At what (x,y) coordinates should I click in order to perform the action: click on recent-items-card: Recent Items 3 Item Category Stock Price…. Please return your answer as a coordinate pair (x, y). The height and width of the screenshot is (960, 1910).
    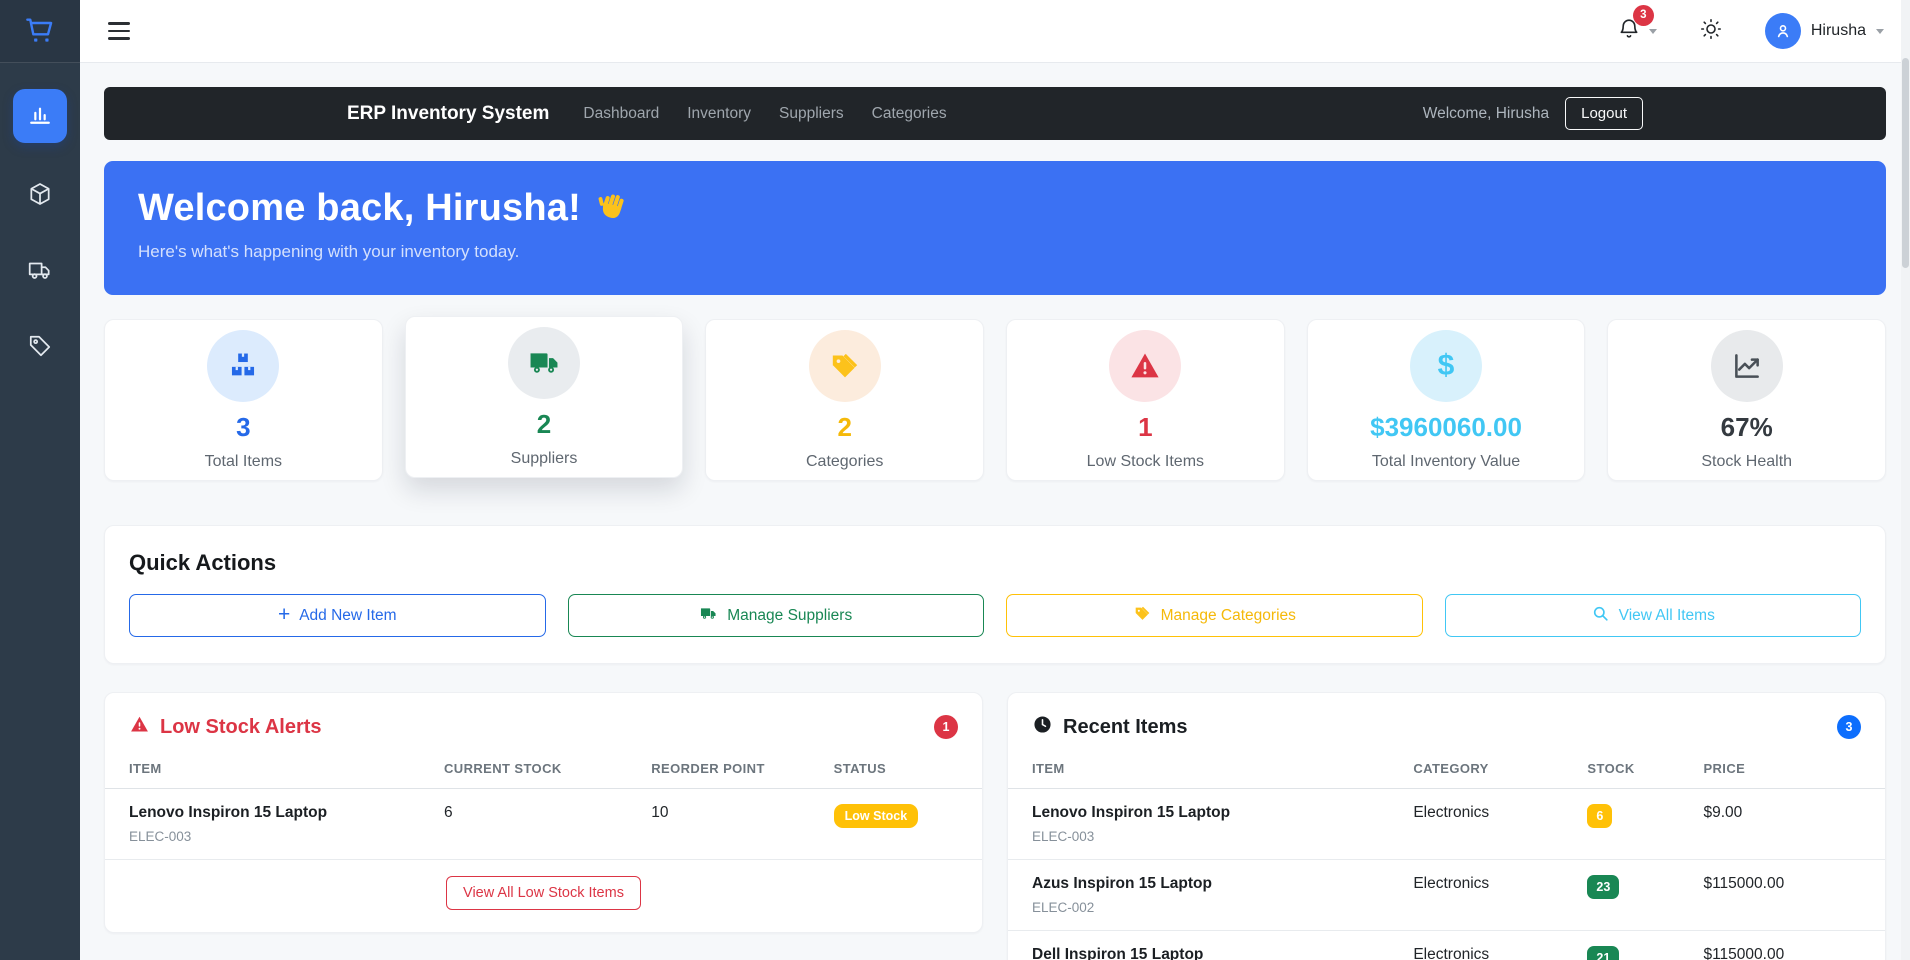
    Looking at the image, I should click on (1446, 826).